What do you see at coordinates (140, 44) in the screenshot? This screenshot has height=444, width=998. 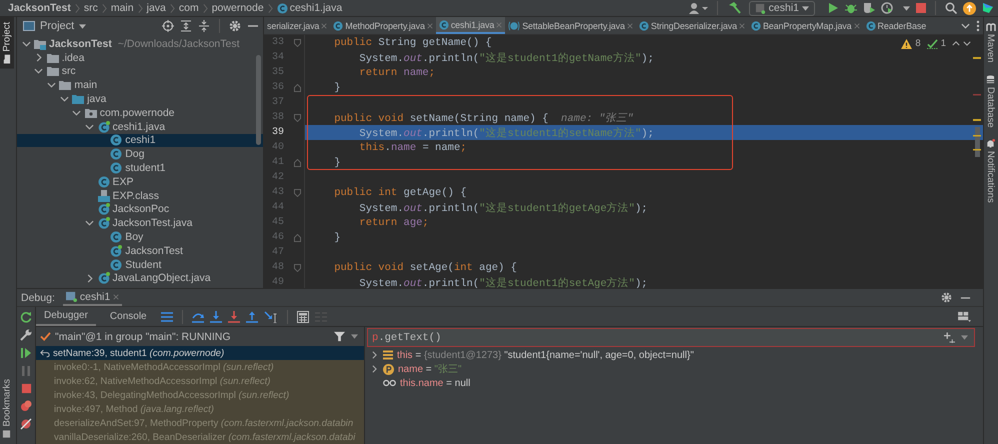 I see `tree-item: JacksonTest ~/Downloads/JacksonTest` at bounding box center [140, 44].